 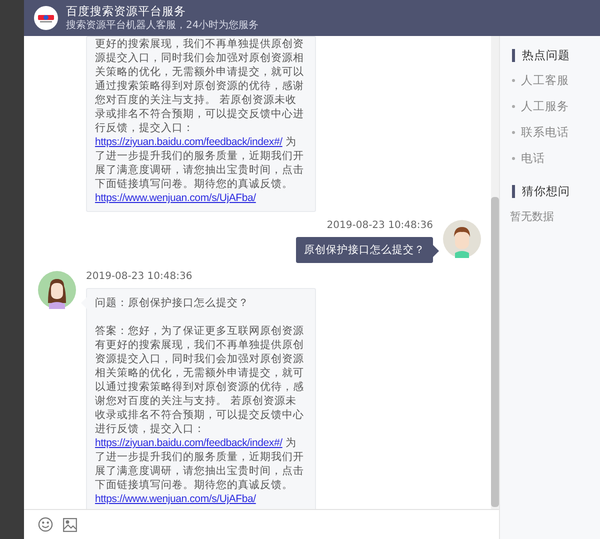 I want to click on image-icon, so click(x=70, y=525).